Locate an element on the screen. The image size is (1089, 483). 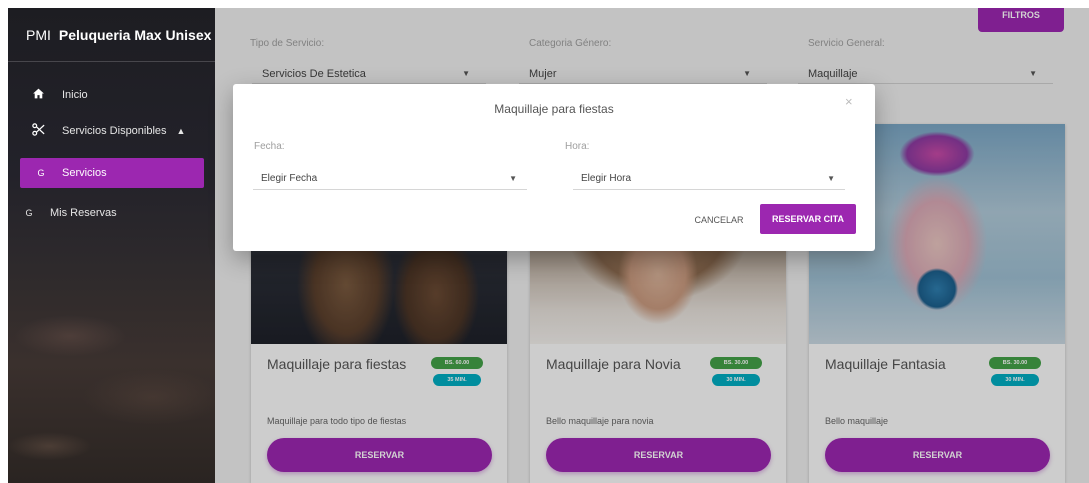
sidebar-item-label: Servicios Disponibles is located at coordinates (114, 131).